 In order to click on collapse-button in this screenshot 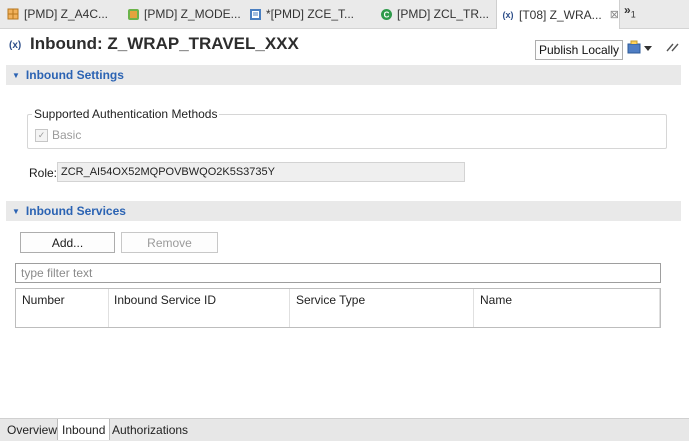, I will do `click(672, 48)`.